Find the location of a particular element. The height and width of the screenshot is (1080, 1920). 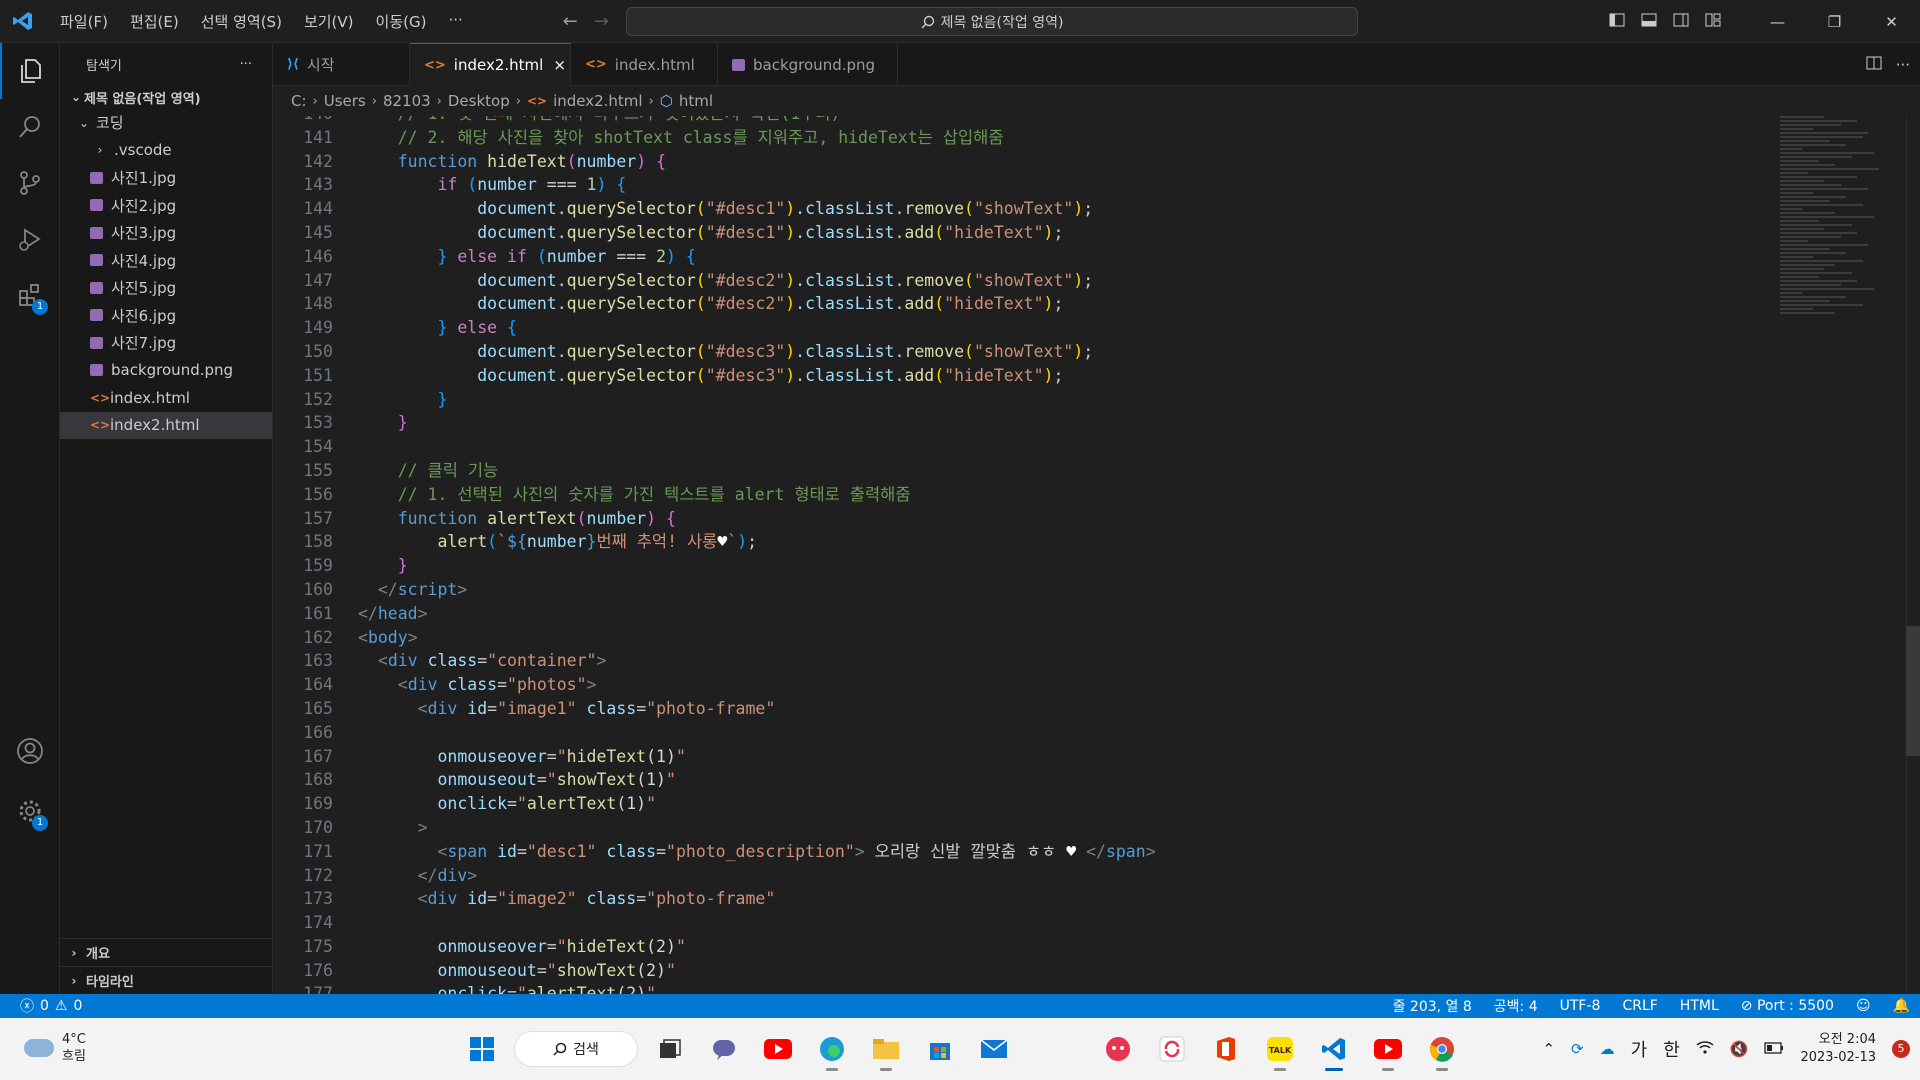

wifi-icon is located at coordinates (1705, 1049).